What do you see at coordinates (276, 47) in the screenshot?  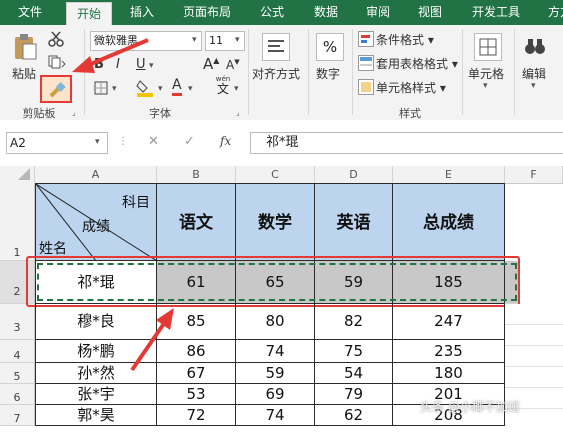 I see `alignment-icon` at bounding box center [276, 47].